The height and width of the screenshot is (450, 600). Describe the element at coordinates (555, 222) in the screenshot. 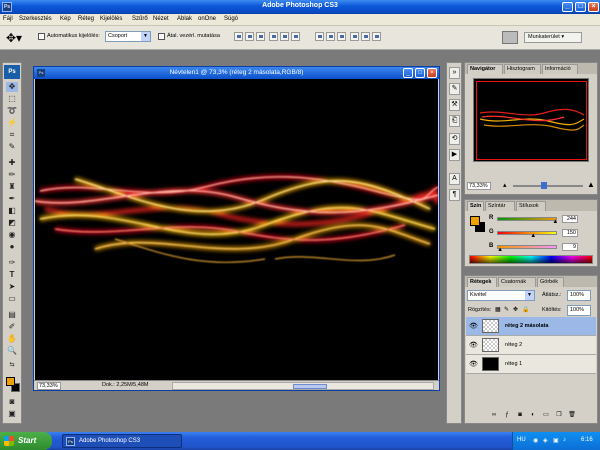

I see `channel-r-marker: ▲` at that location.